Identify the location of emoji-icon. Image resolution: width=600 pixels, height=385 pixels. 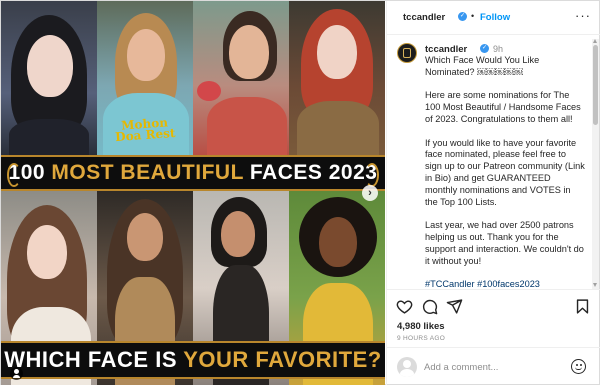
(578, 366).